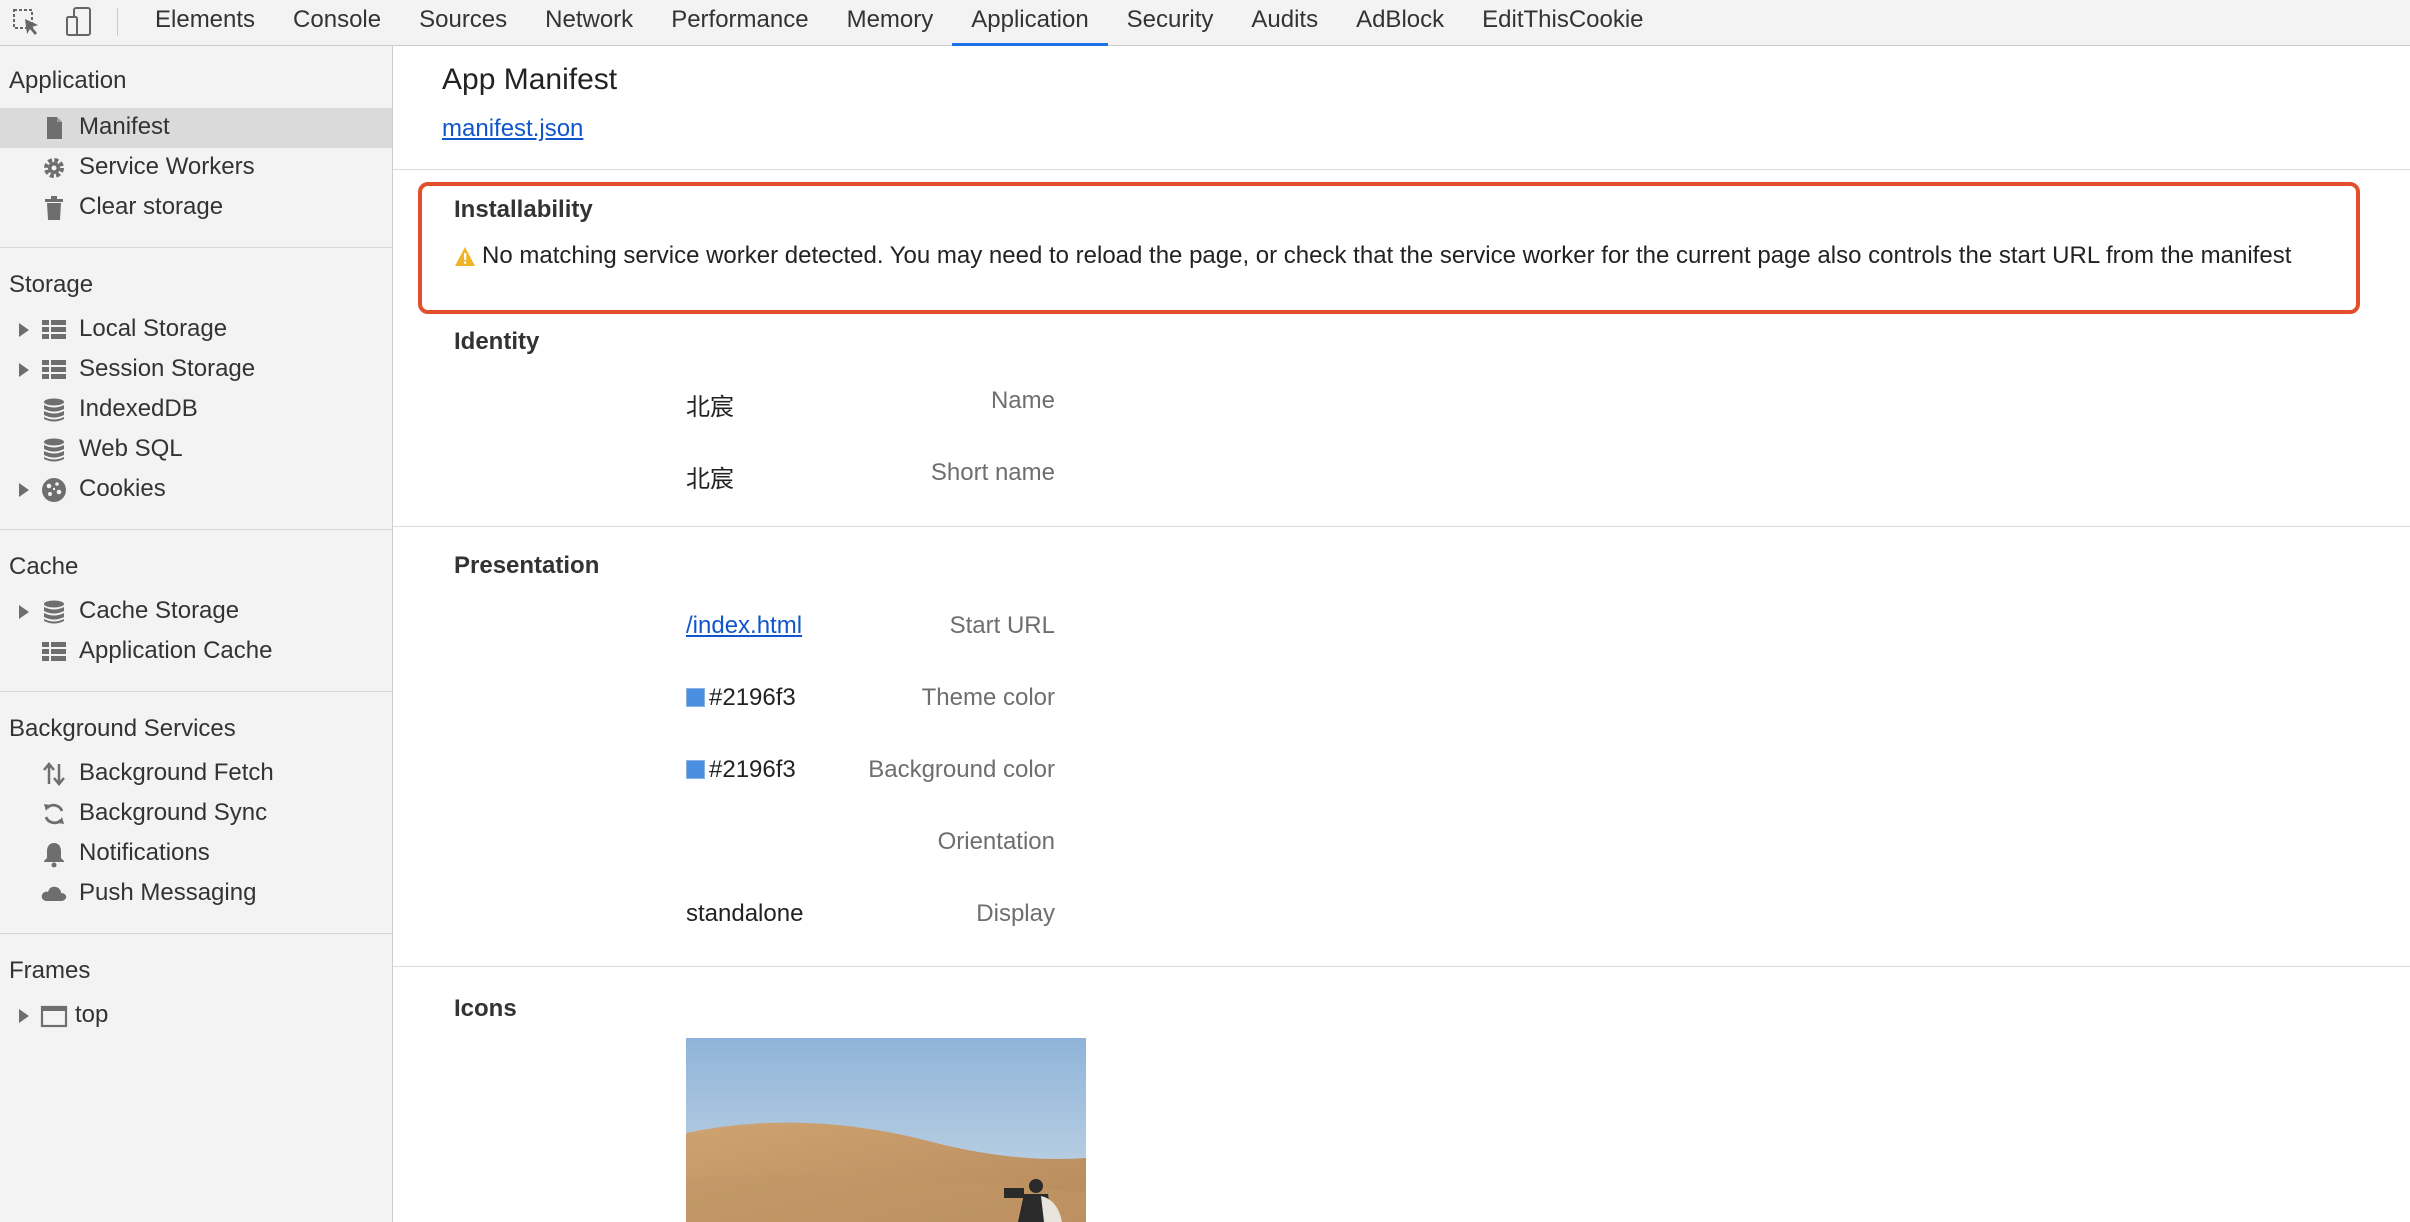  I want to click on sidebar-item-session-storage: Session Storage, so click(196, 370).